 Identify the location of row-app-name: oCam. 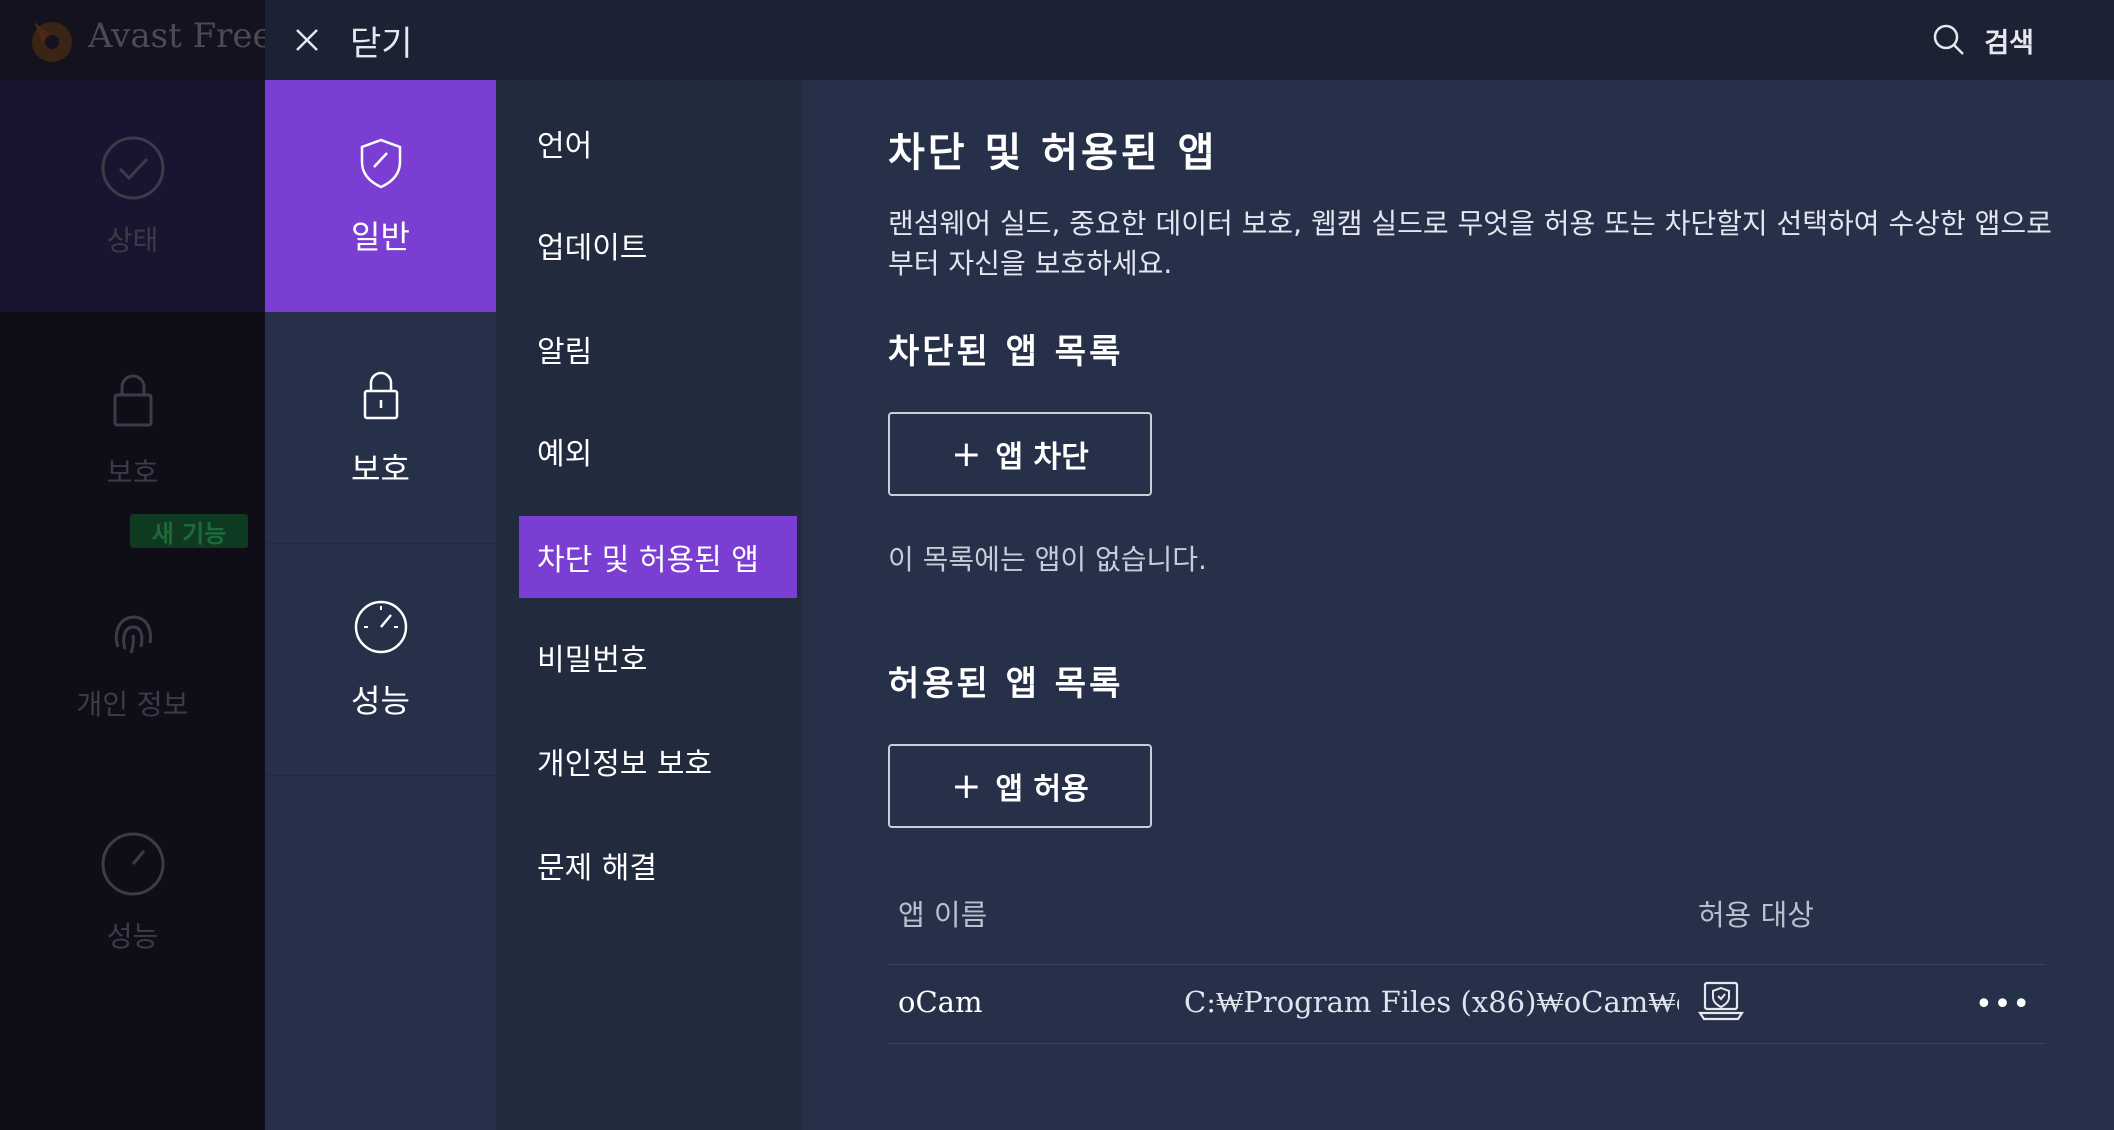
(940, 1002).